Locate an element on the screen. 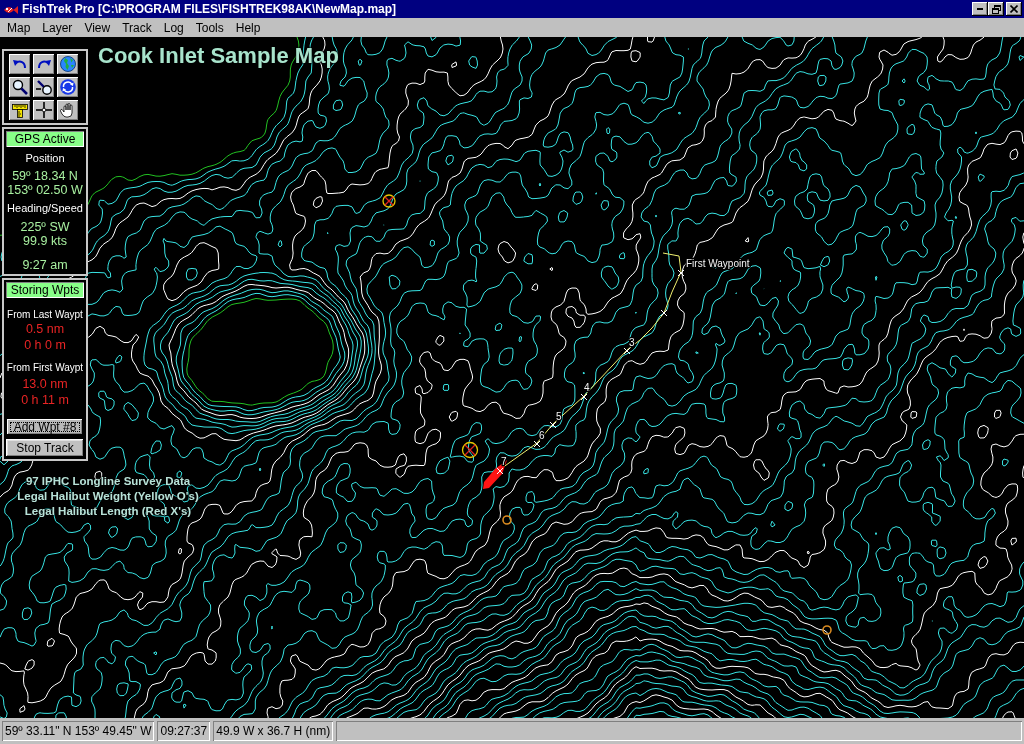 This screenshot has width=1024, height=744. minimize-button is located at coordinates (980, 9).